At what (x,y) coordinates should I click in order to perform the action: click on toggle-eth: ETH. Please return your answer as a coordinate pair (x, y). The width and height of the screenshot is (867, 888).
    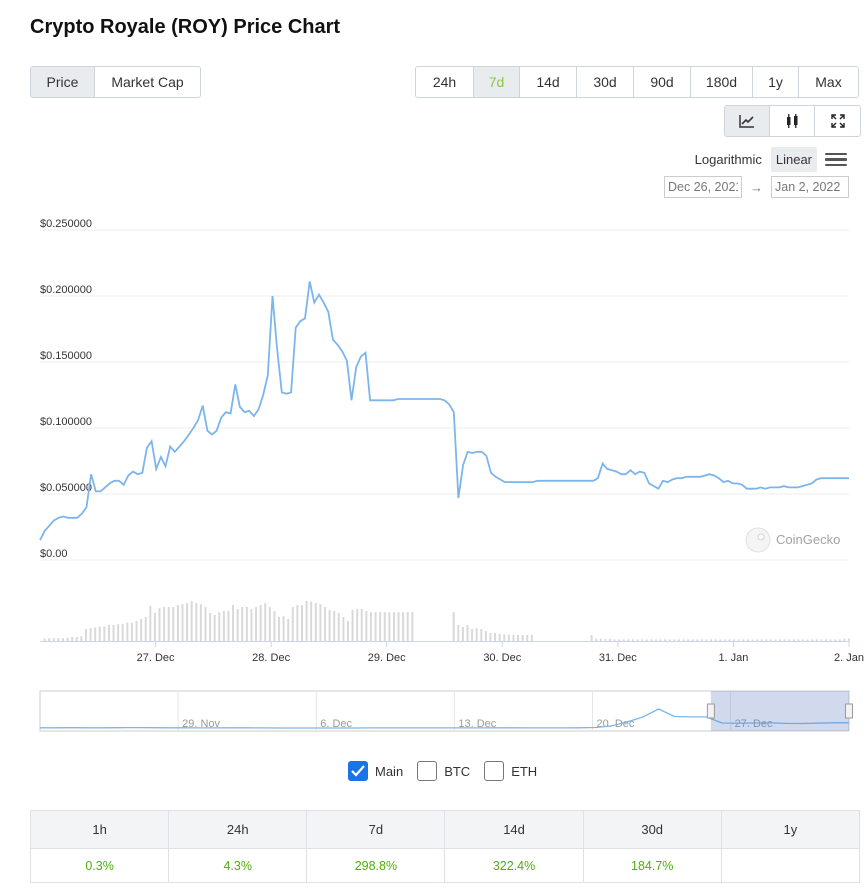
    Looking at the image, I should click on (510, 771).